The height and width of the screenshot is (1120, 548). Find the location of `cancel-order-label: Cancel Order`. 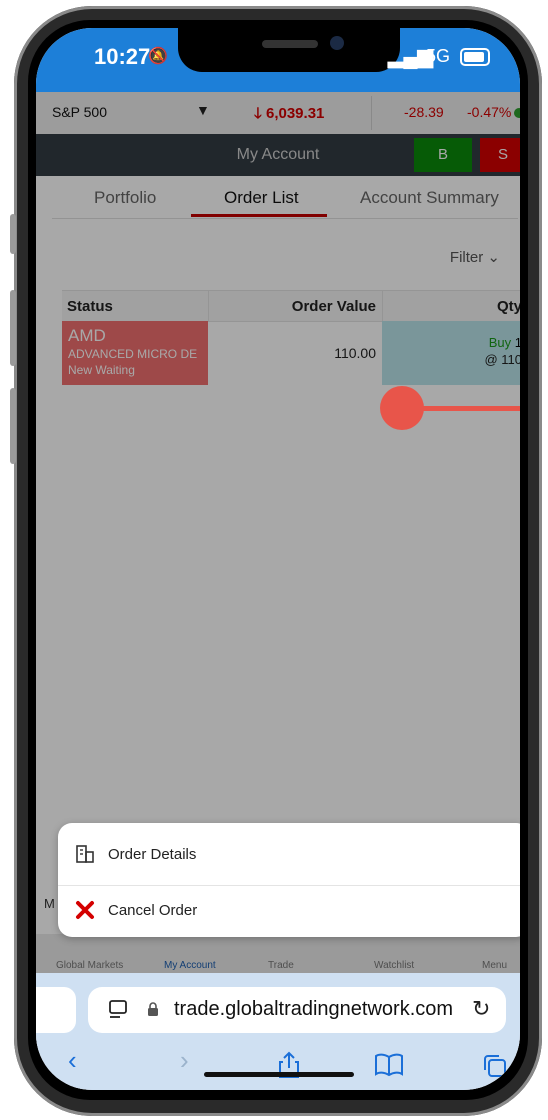

cancel-order-label: Cancel Order is located at coordinates (153, 910).